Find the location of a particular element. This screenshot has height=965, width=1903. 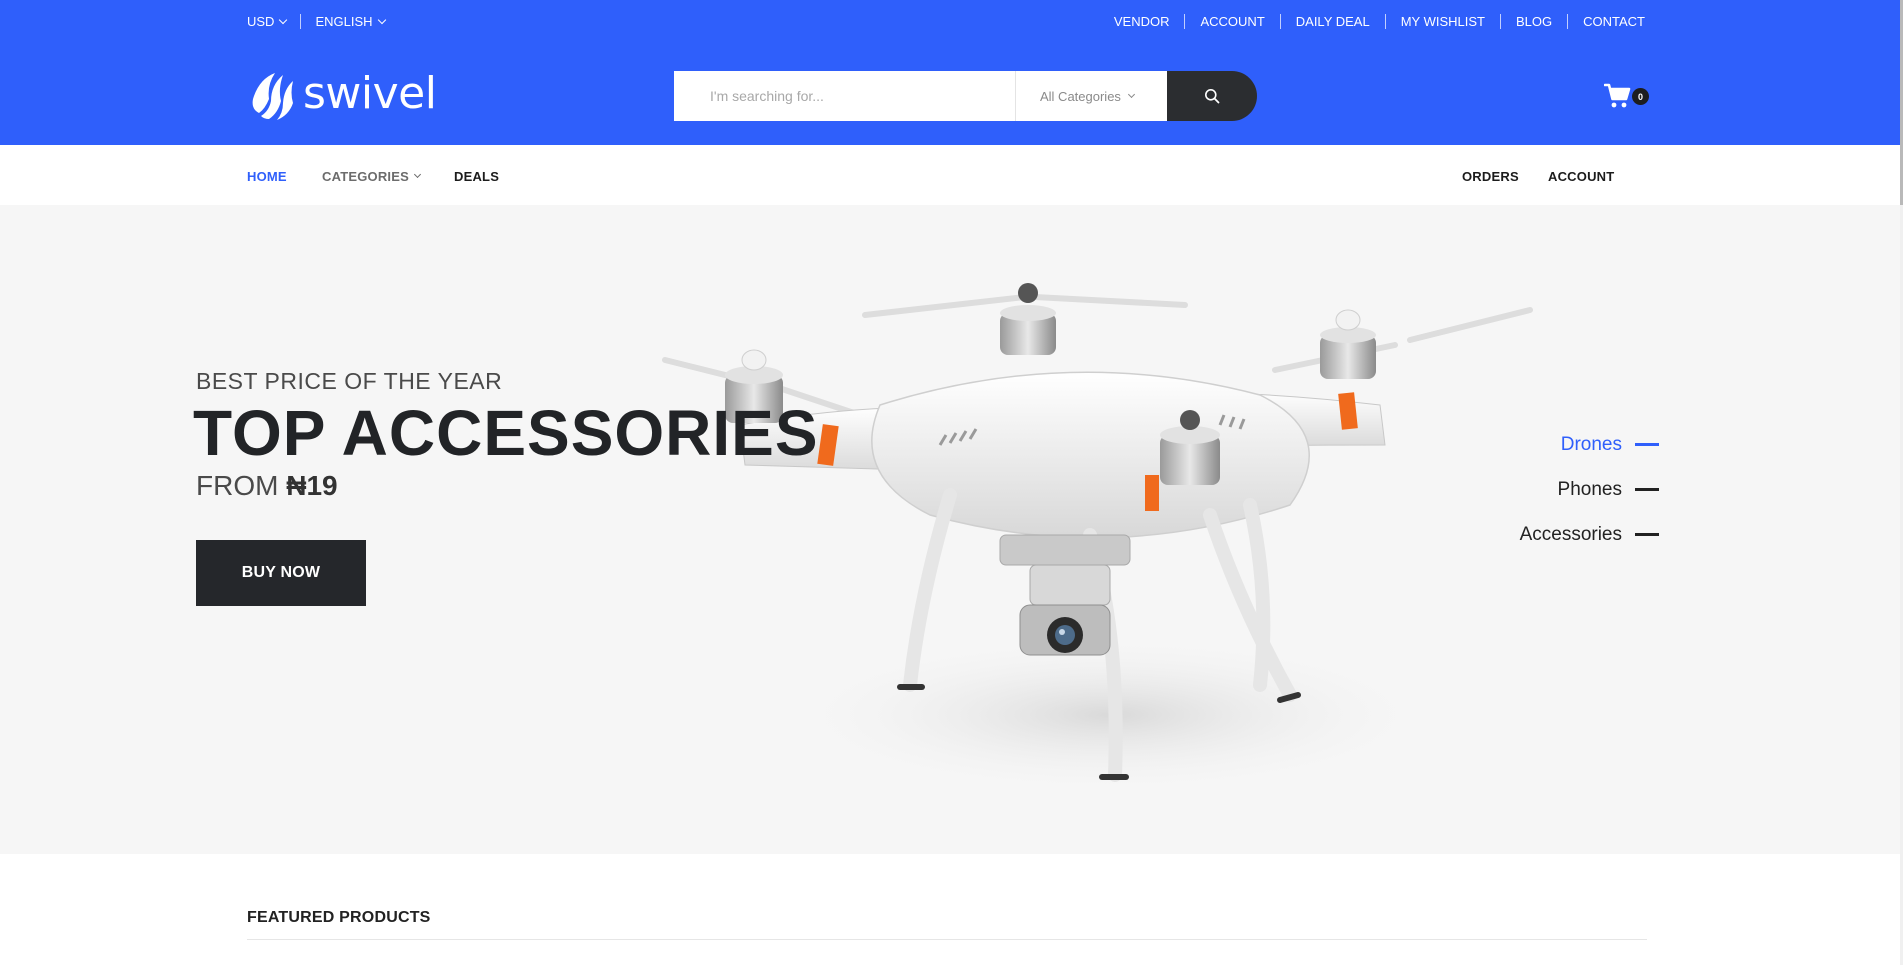

hero-title: TOP ACCESSORIES is located at coordinates (506, 433).